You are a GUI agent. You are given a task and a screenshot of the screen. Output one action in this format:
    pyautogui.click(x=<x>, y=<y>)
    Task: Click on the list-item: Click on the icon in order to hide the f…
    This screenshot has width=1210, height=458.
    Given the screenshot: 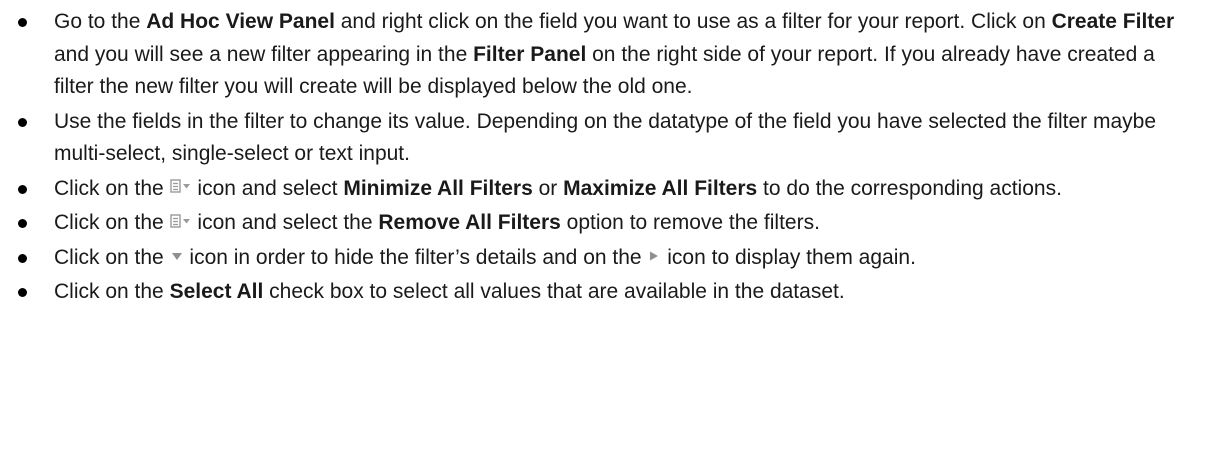 What is the action you would take?
    pyautogui.click(x=605, y=258)
    